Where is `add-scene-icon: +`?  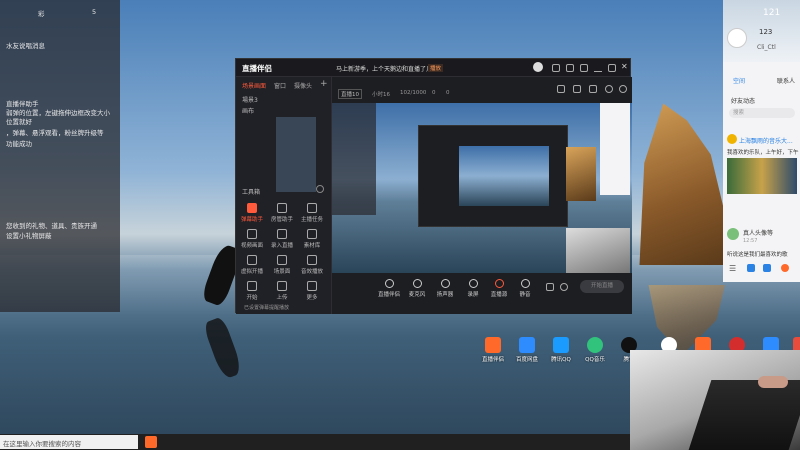
add-scene-icon: + is located at coordinates (324, 84).